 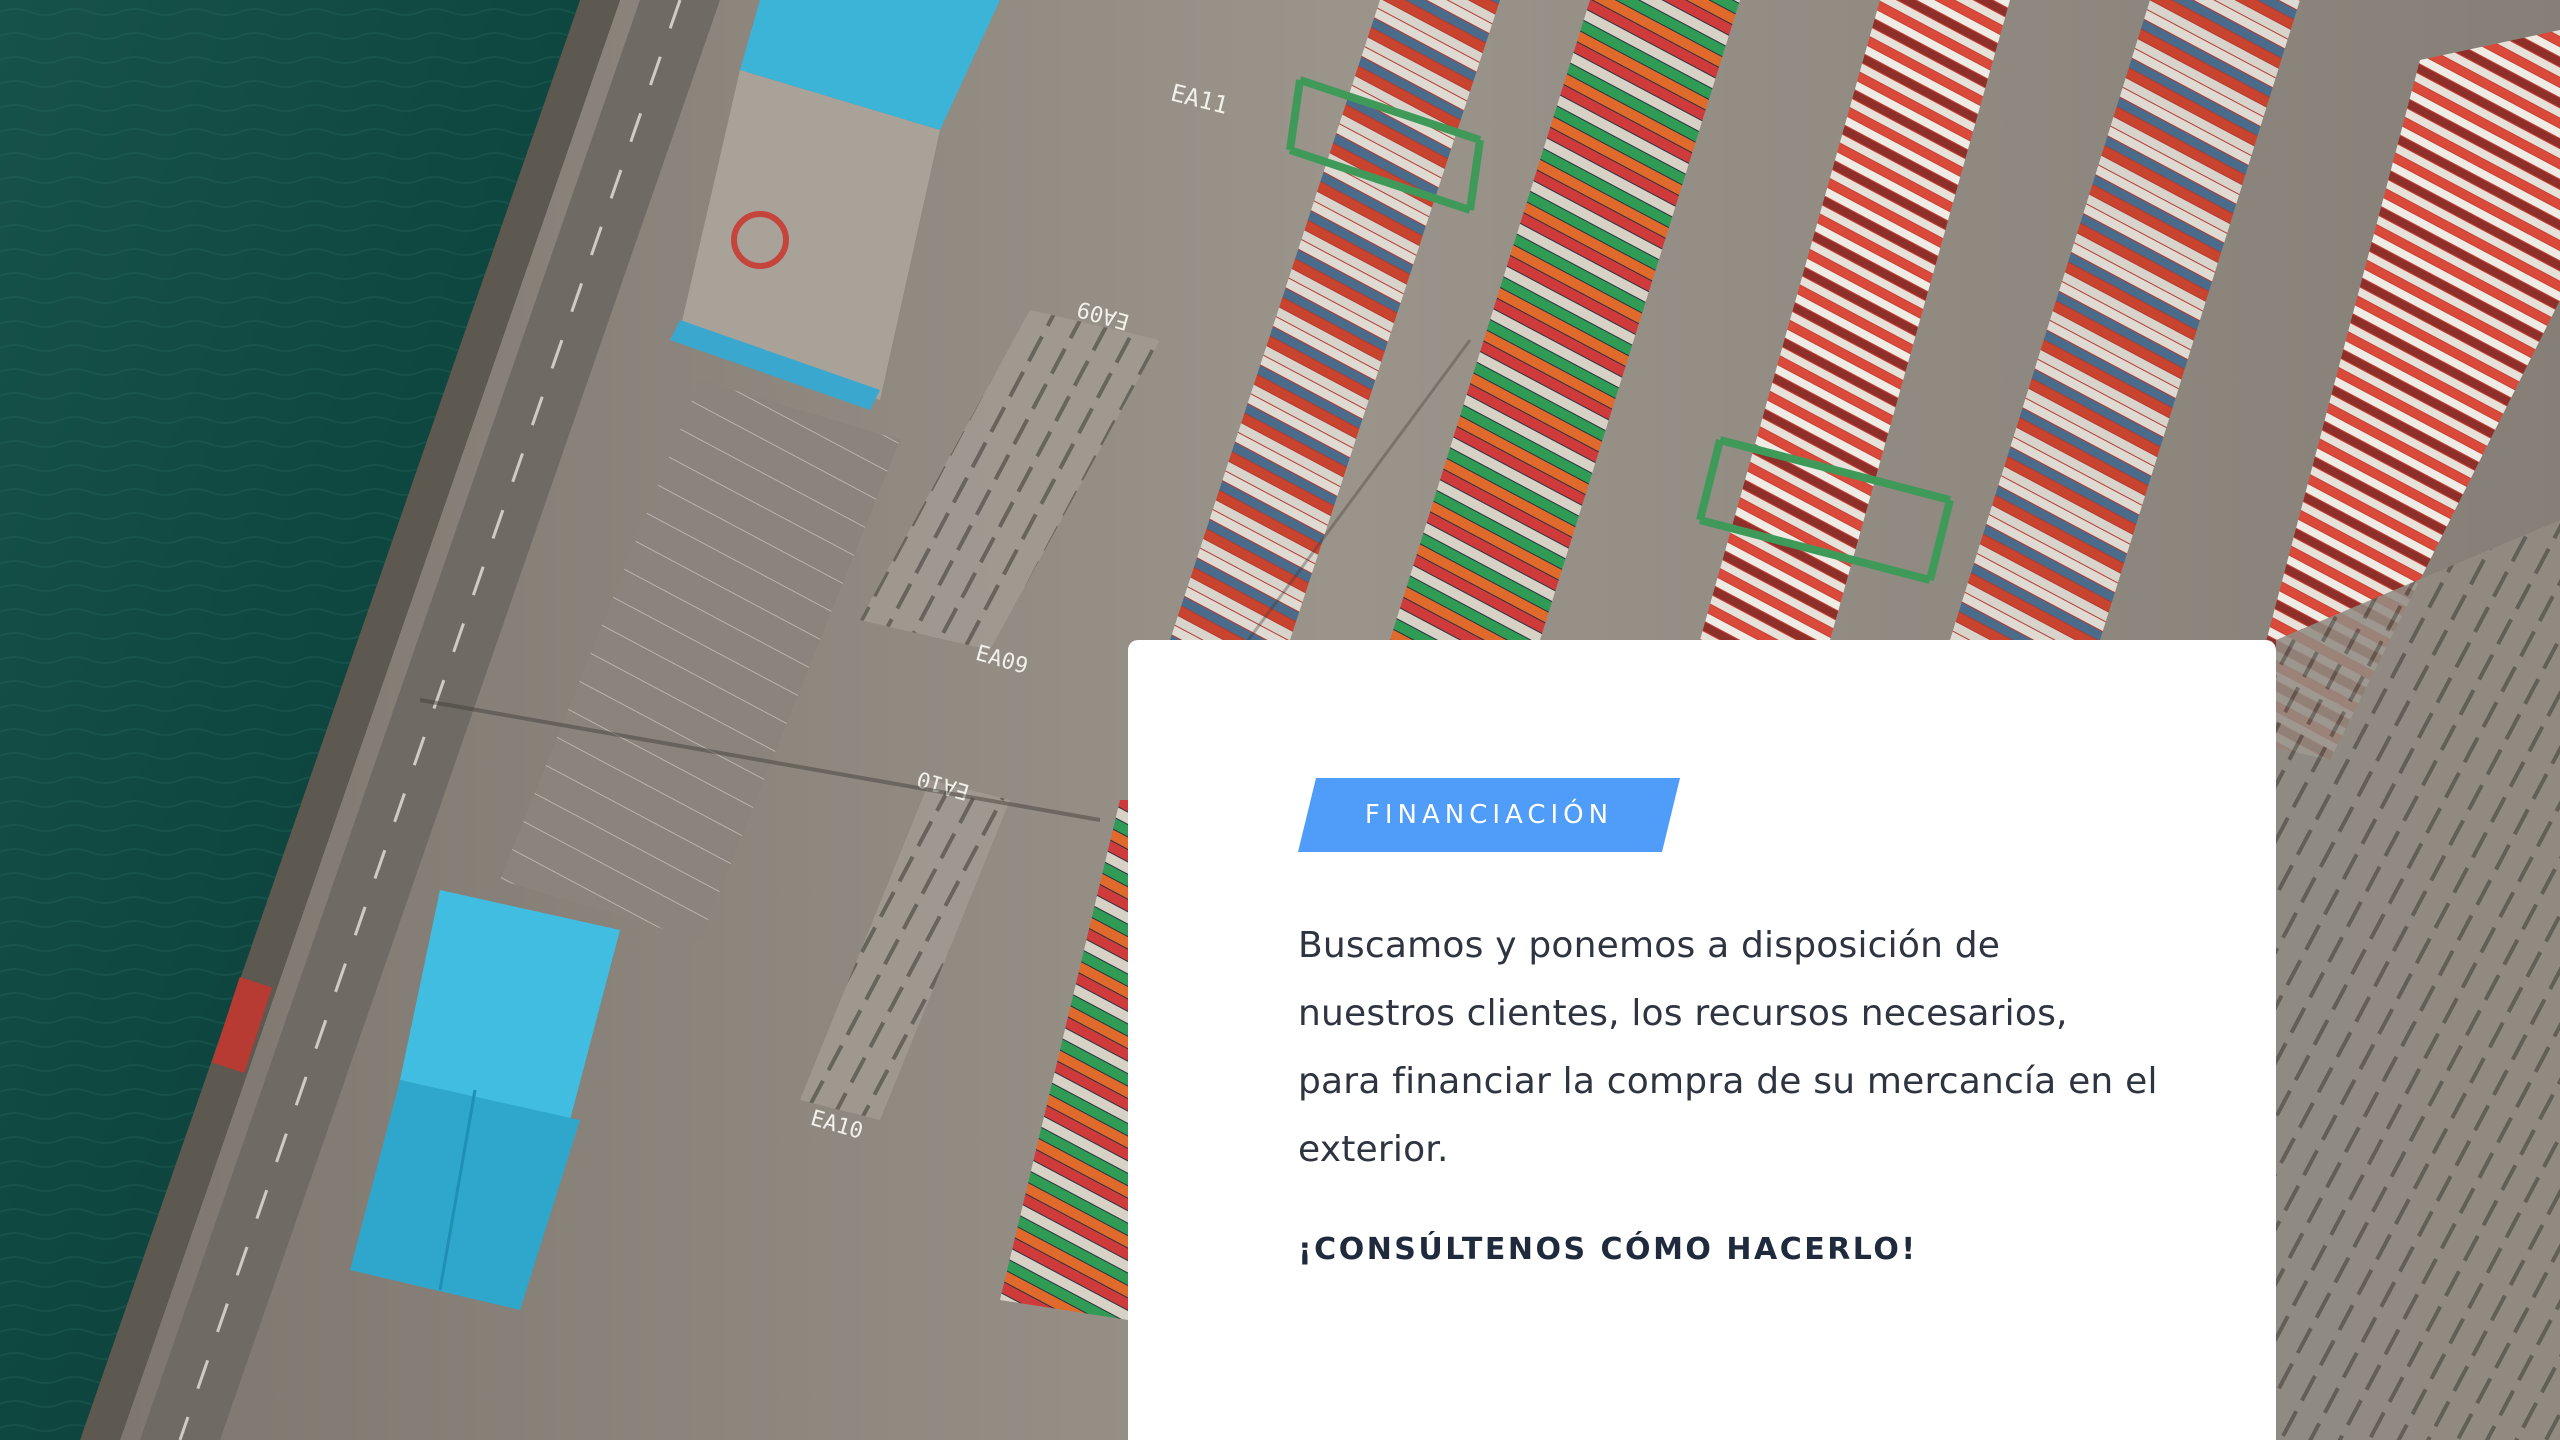 I want to click on category-tag-label: FINANCIACIÓN, so click(x=1489, y=815).